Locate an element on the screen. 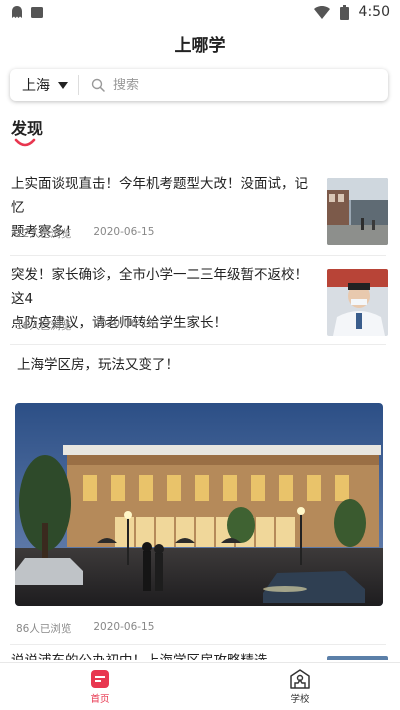  search-field is located at coordinates (233, 85).